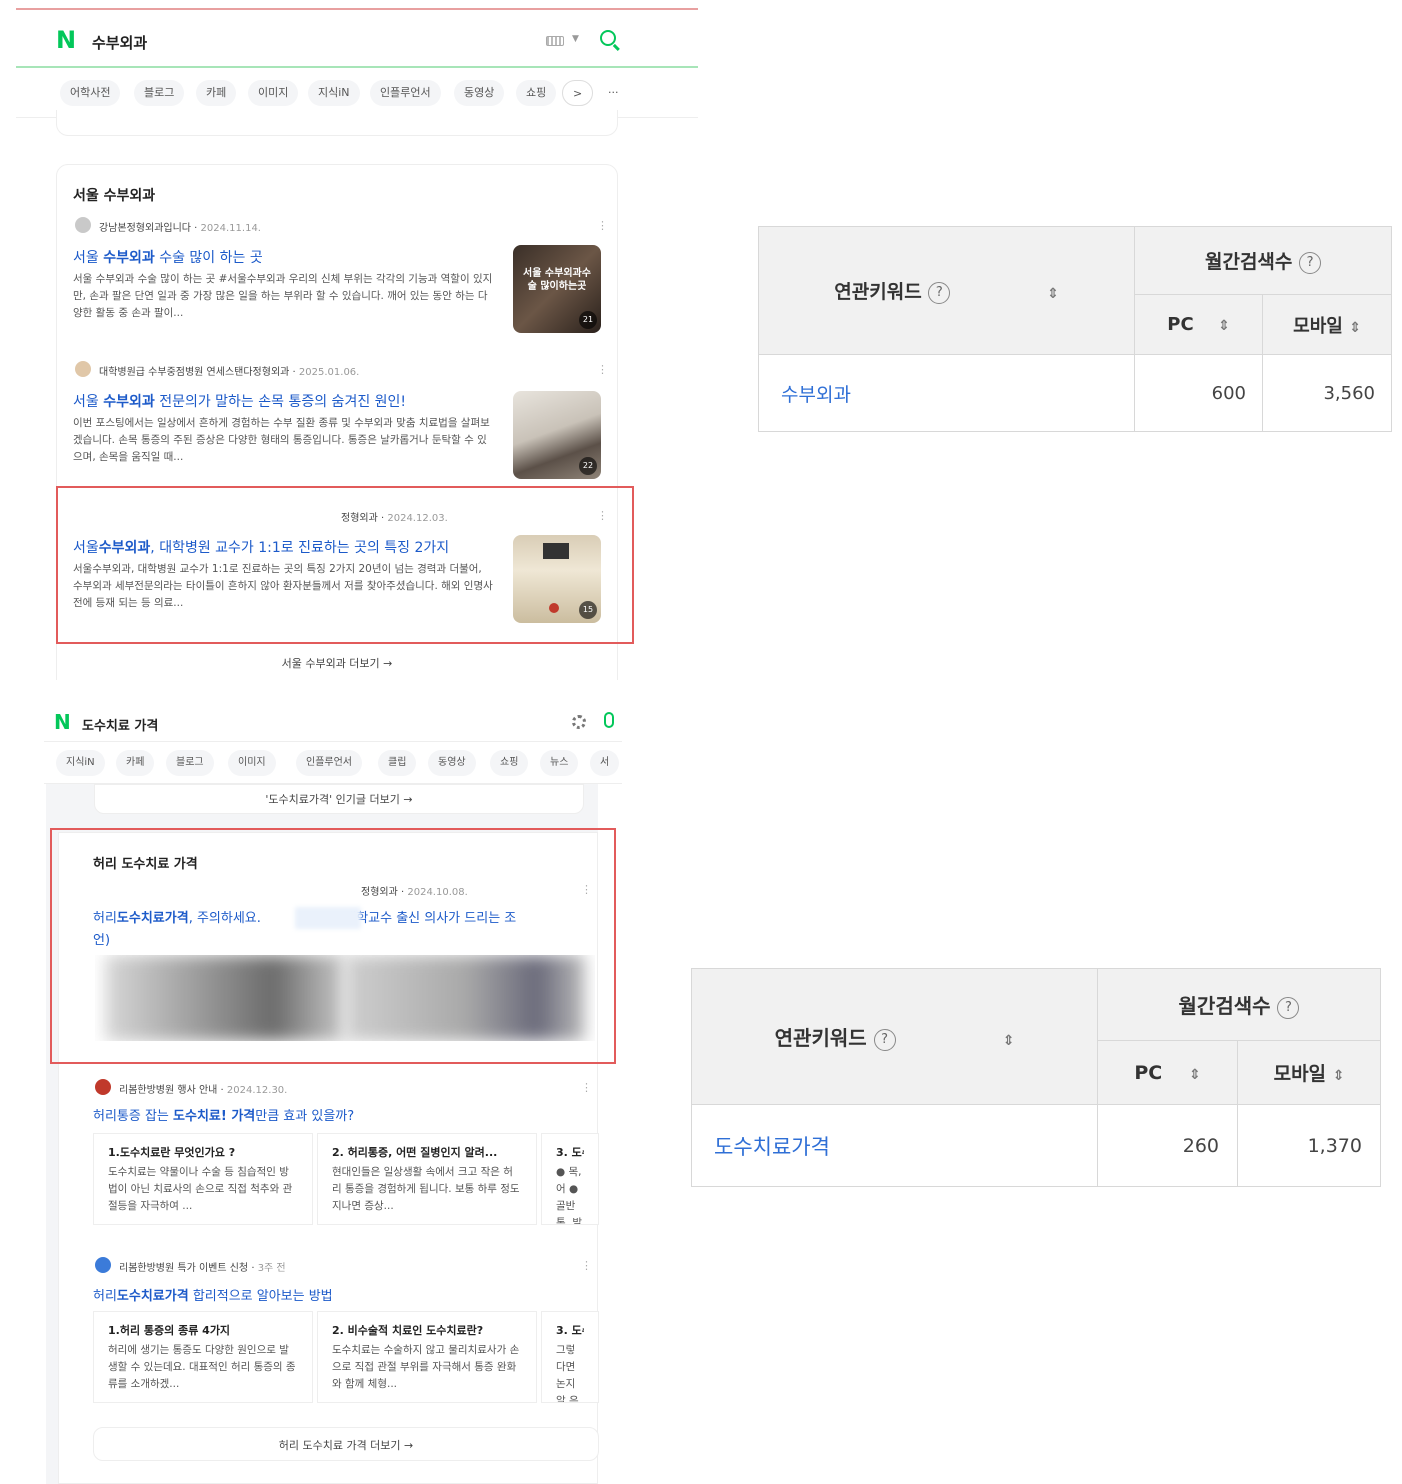  I want to click on post-thumbnail: 서울 수부외과수술 많이하는곳 21, so click(557, 289).